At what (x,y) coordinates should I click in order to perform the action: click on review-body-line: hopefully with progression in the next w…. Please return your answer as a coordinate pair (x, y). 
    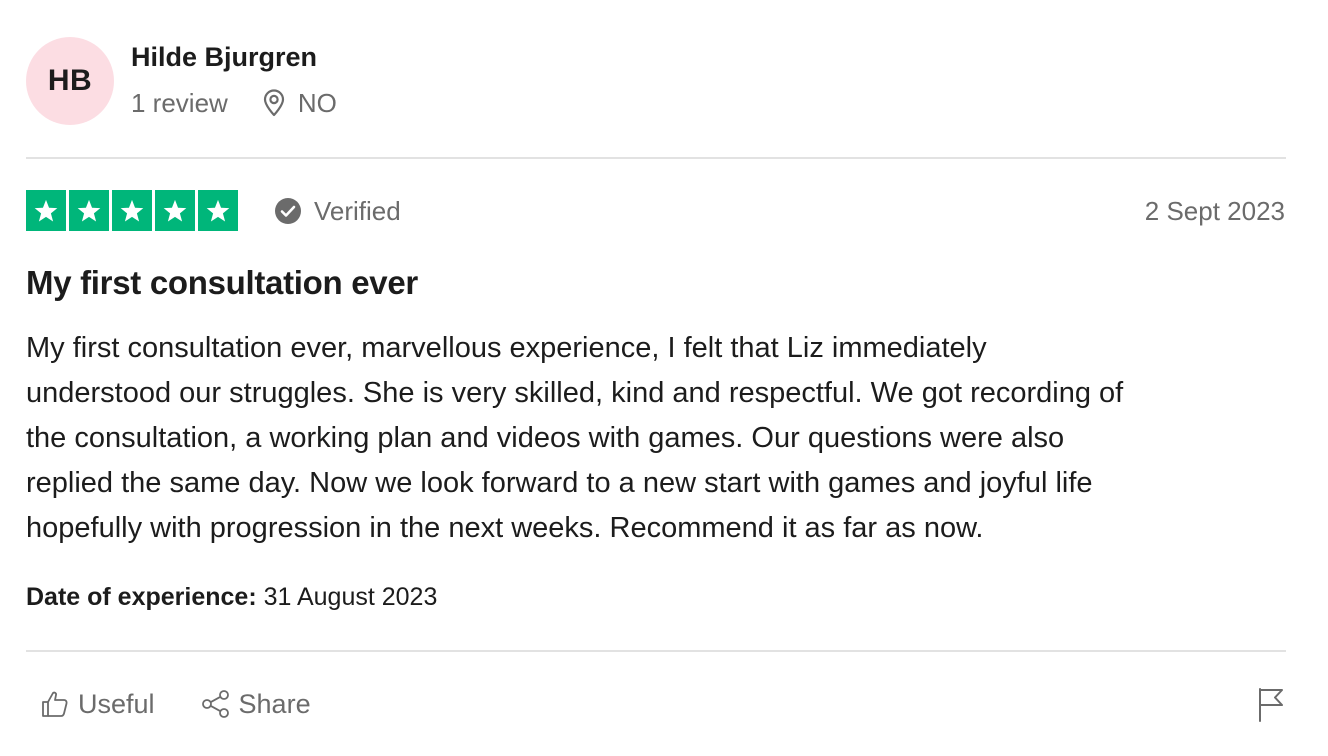
    Looking at the image, I should click on (505, 528).